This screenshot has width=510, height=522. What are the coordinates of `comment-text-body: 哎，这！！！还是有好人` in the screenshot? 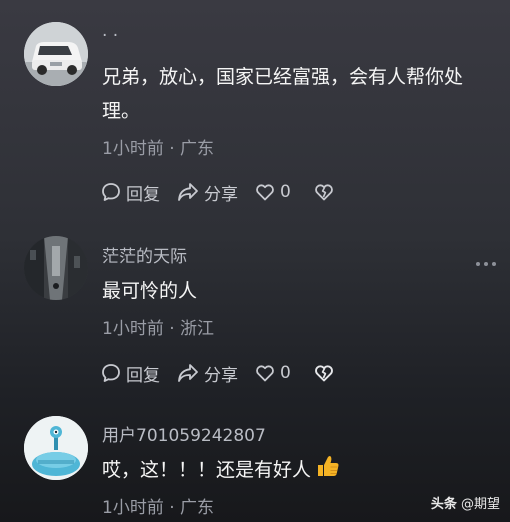 It's located at (207, 470).